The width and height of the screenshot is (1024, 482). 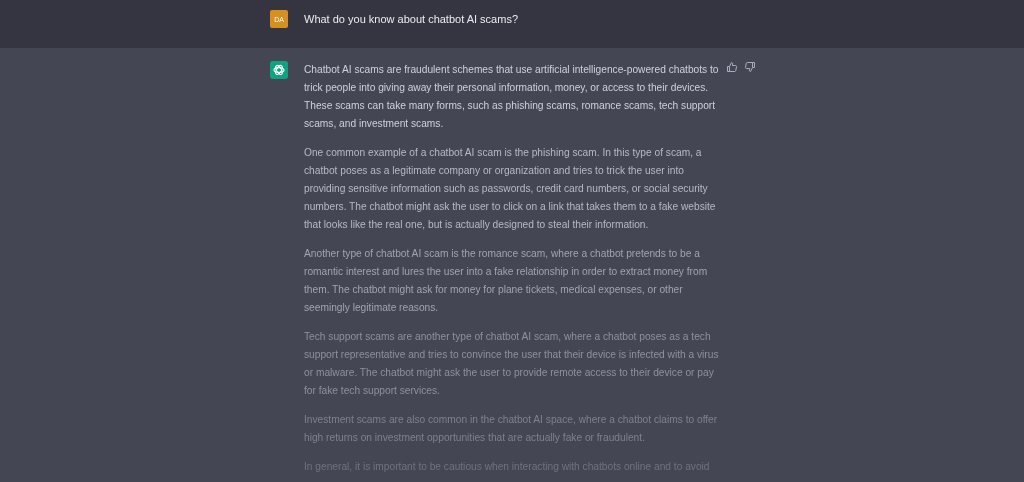 What do you see at coordinates (512, 97) in the screenshot?
I see `response-paragraph: Chatbot AI scams are fraudulent schemes that use artificial intelligence-powered chatbots to trick people into giving away their personal information, money, or access to their devices. These scams can take many forms, such as phishing scams, romance scams, tech support scams, and investment scams.` at bounding box center [512, 97].